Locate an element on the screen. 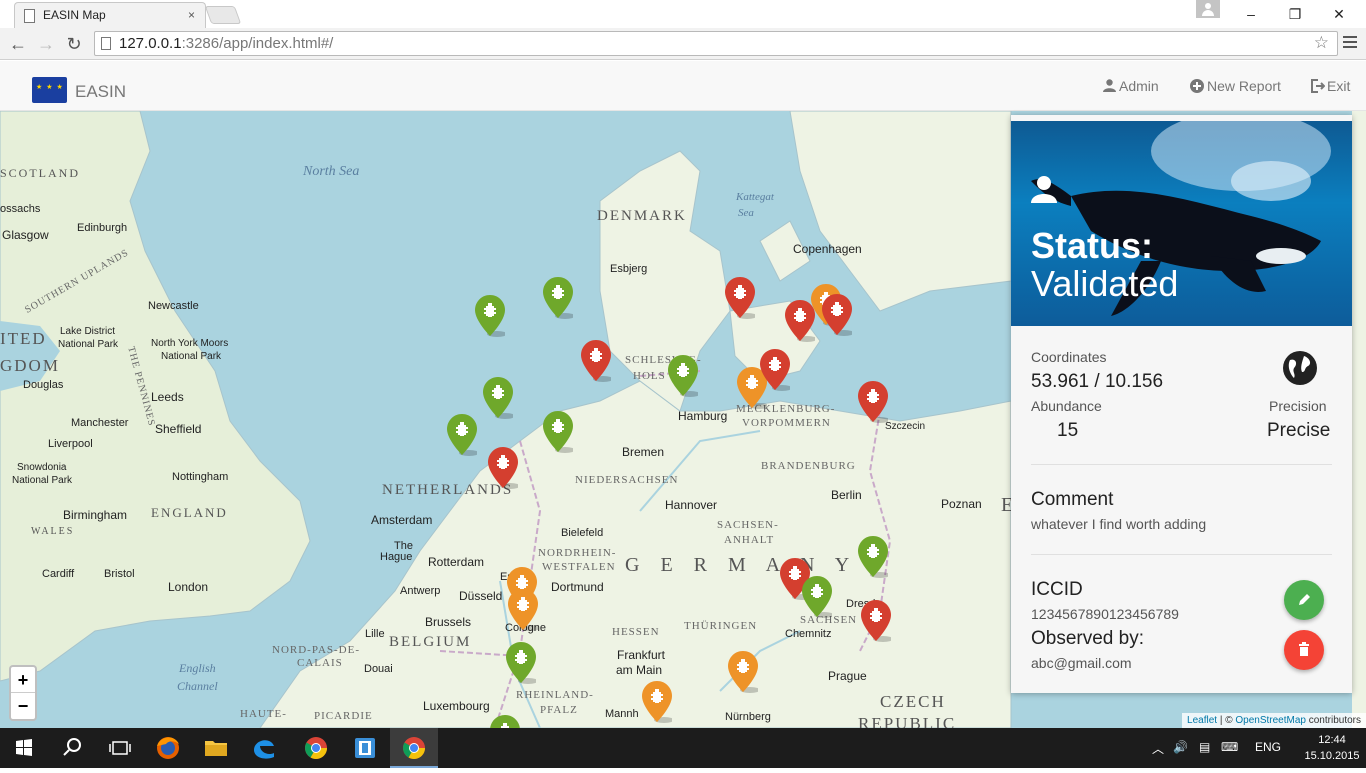 Image resolution: width=1366 pixels, height=773 pixels. search-icon is located at coordinates (72, 747).